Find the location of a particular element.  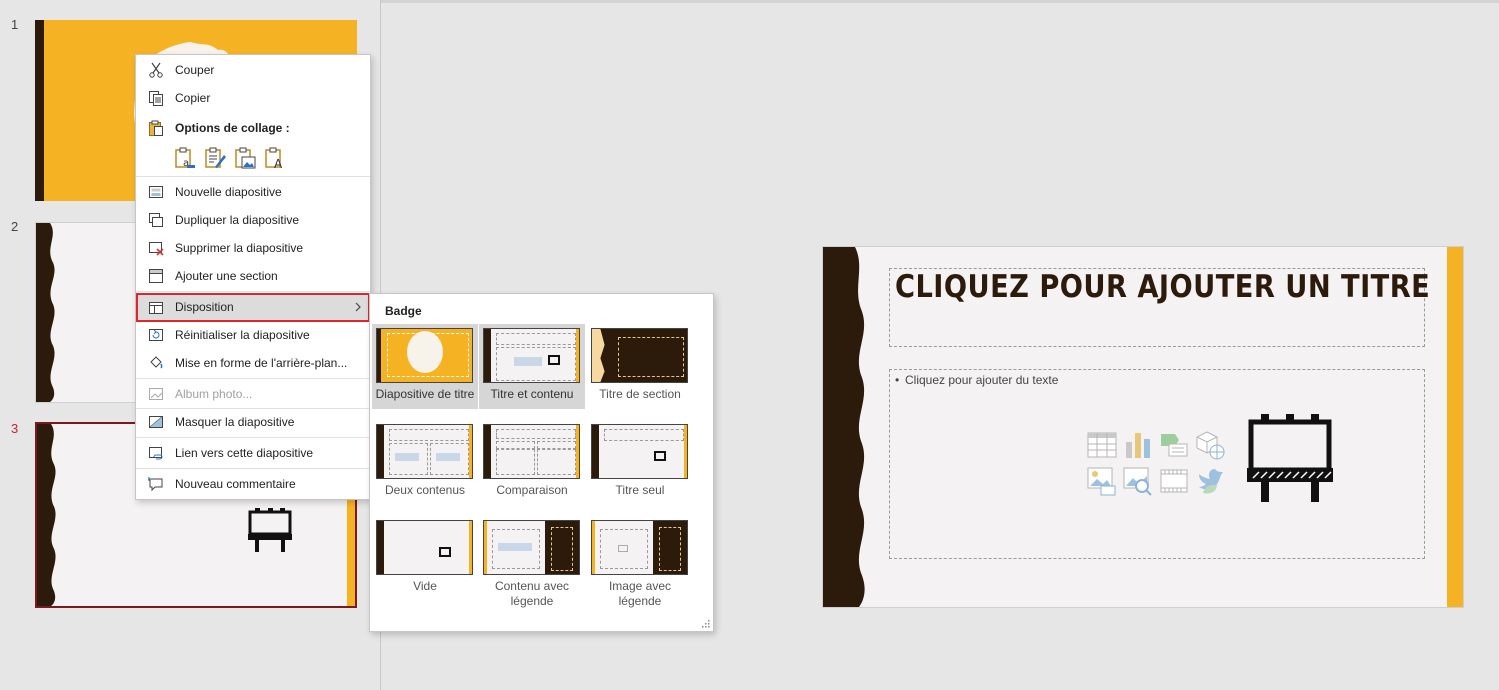

reset-slide-icon is located at coordinates (156, 335).